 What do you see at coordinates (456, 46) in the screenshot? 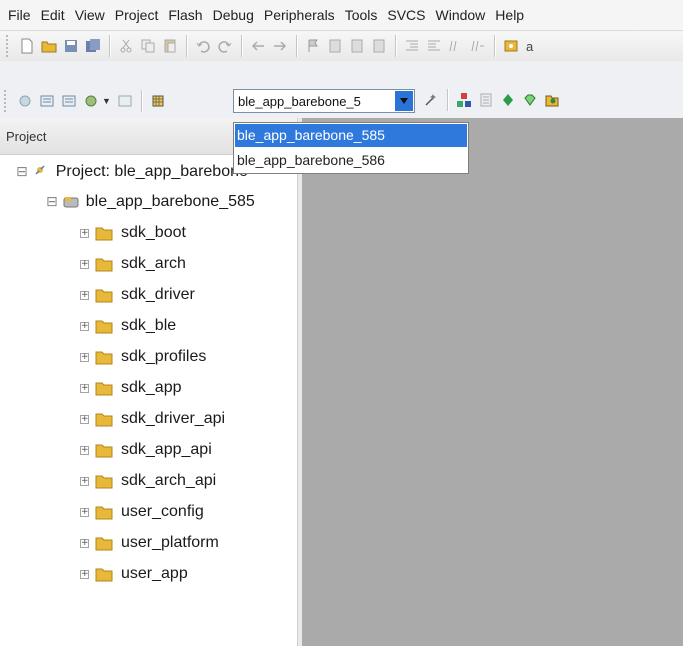
I see `comment-button` at bounding box center [456, 46].